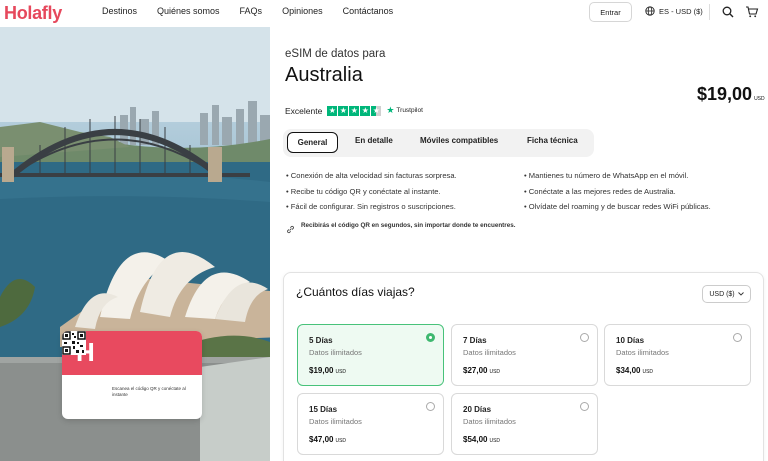  I want to click on plan-price: $19,00 USD, so click(327, 370).